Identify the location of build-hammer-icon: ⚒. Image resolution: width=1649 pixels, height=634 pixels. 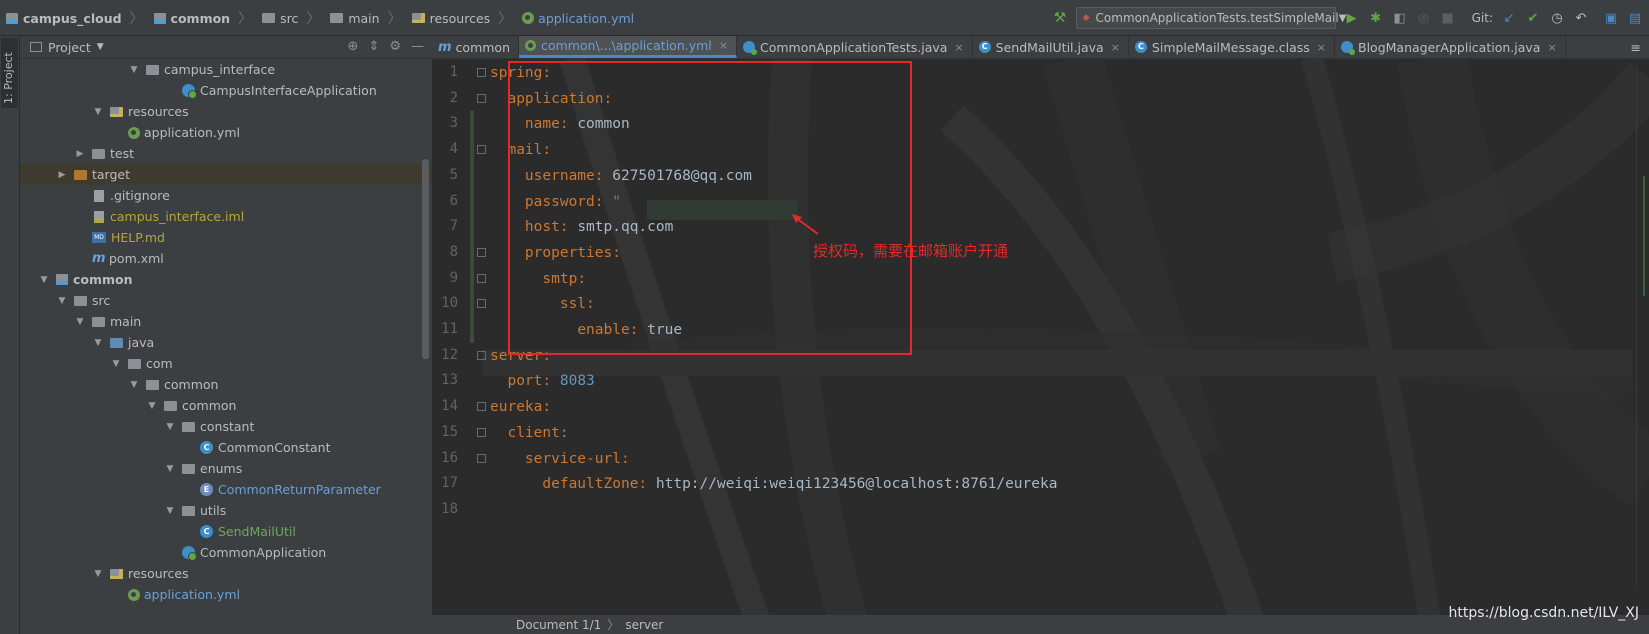
(1061, 18).